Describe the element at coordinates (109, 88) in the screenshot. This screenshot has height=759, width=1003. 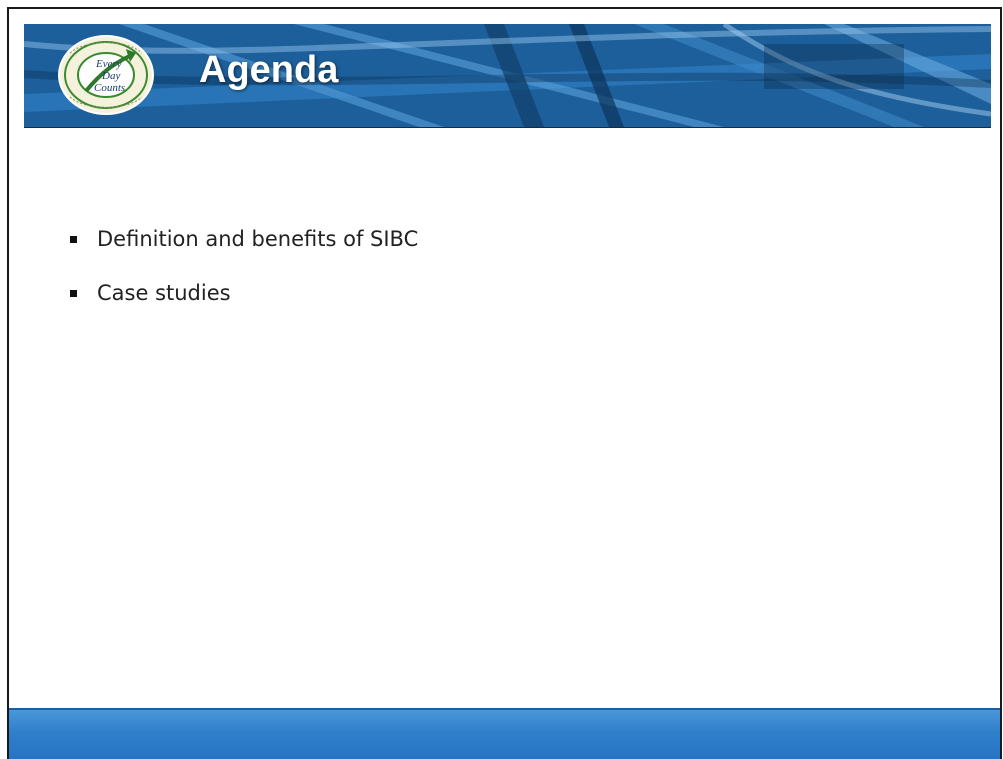
I see `svg-text: Counts` at that location.